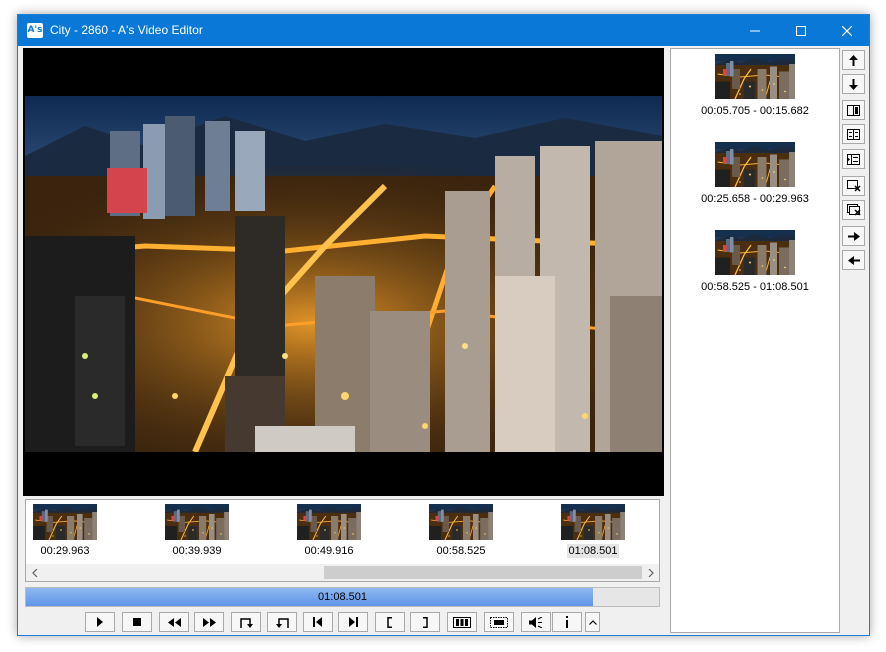 The height and width of the screenshot is (652, 886). I want to click on minimize-icon, so click(755, 30).